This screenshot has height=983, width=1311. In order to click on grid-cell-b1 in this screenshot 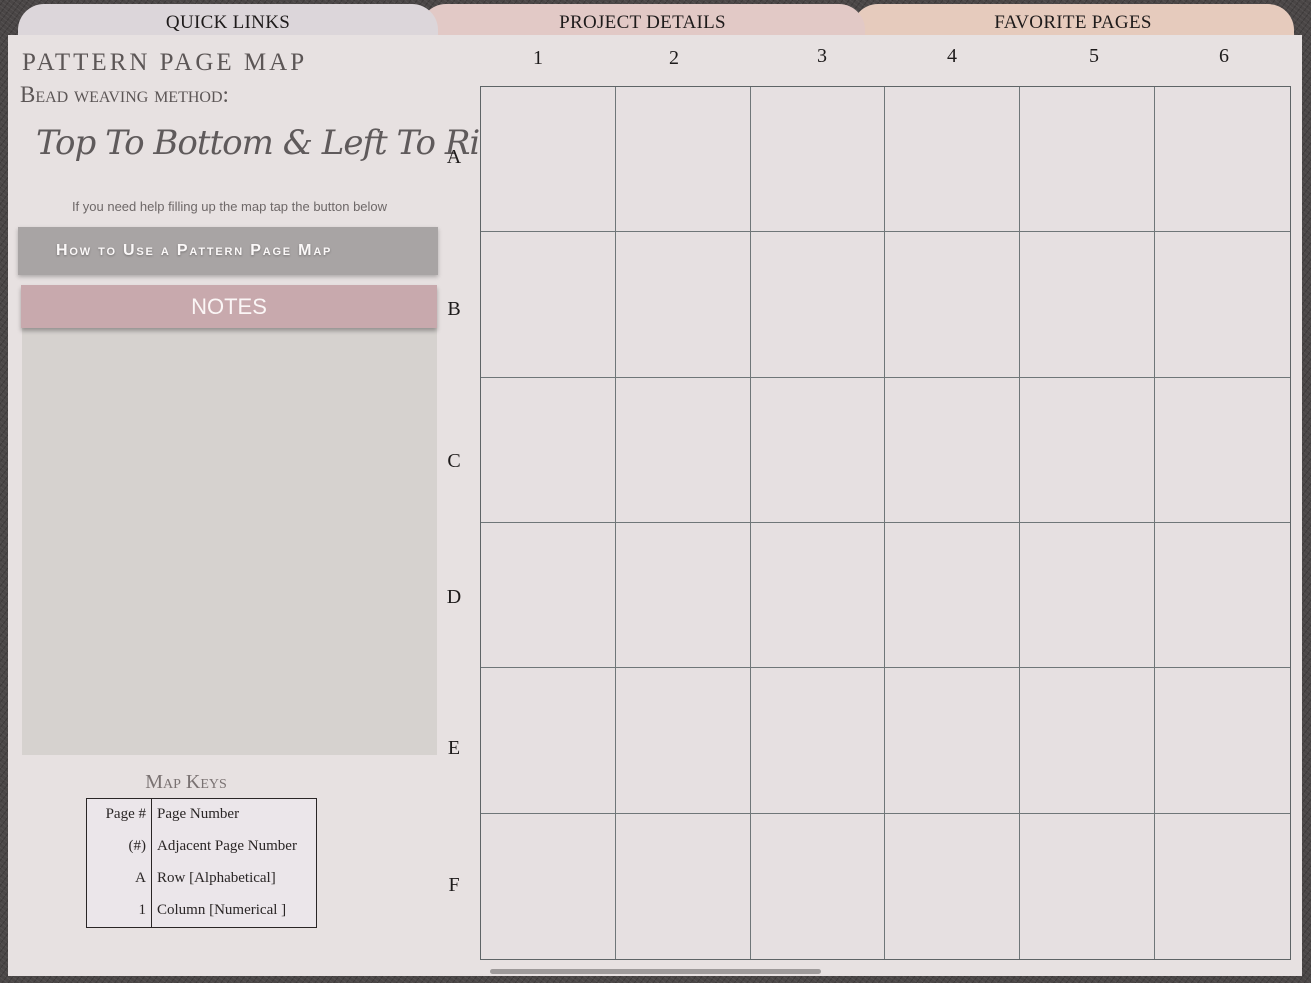, I will do `click(548, 305)`.